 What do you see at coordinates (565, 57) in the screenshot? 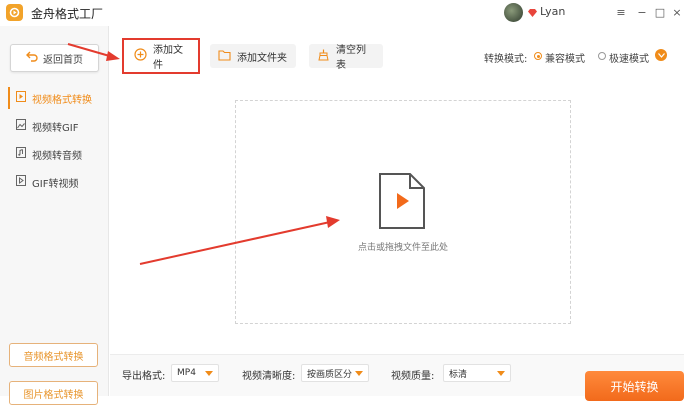
I see `compat-mode-label: 兼容模式` at bounding box center [565, 57].